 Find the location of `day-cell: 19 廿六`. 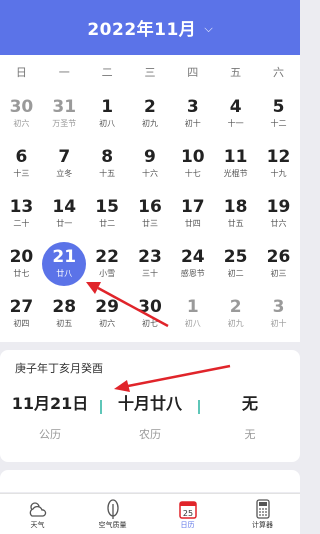

day-cell: 19 廿六 is located at coordinates (278, 214).